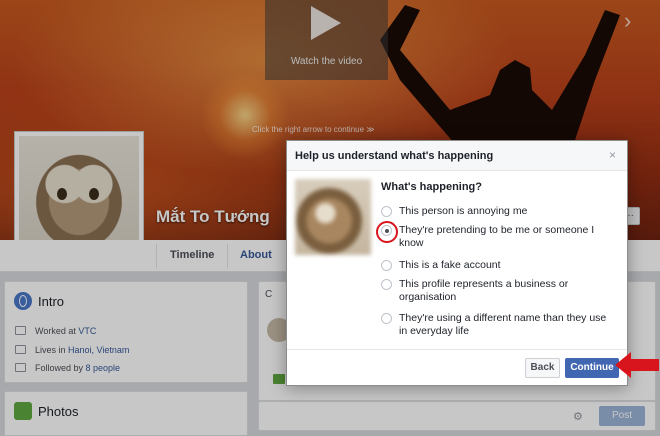  Describe the element at coordinates (637, 365) in the screenshot. I see `arrow-left-icon` at that location.